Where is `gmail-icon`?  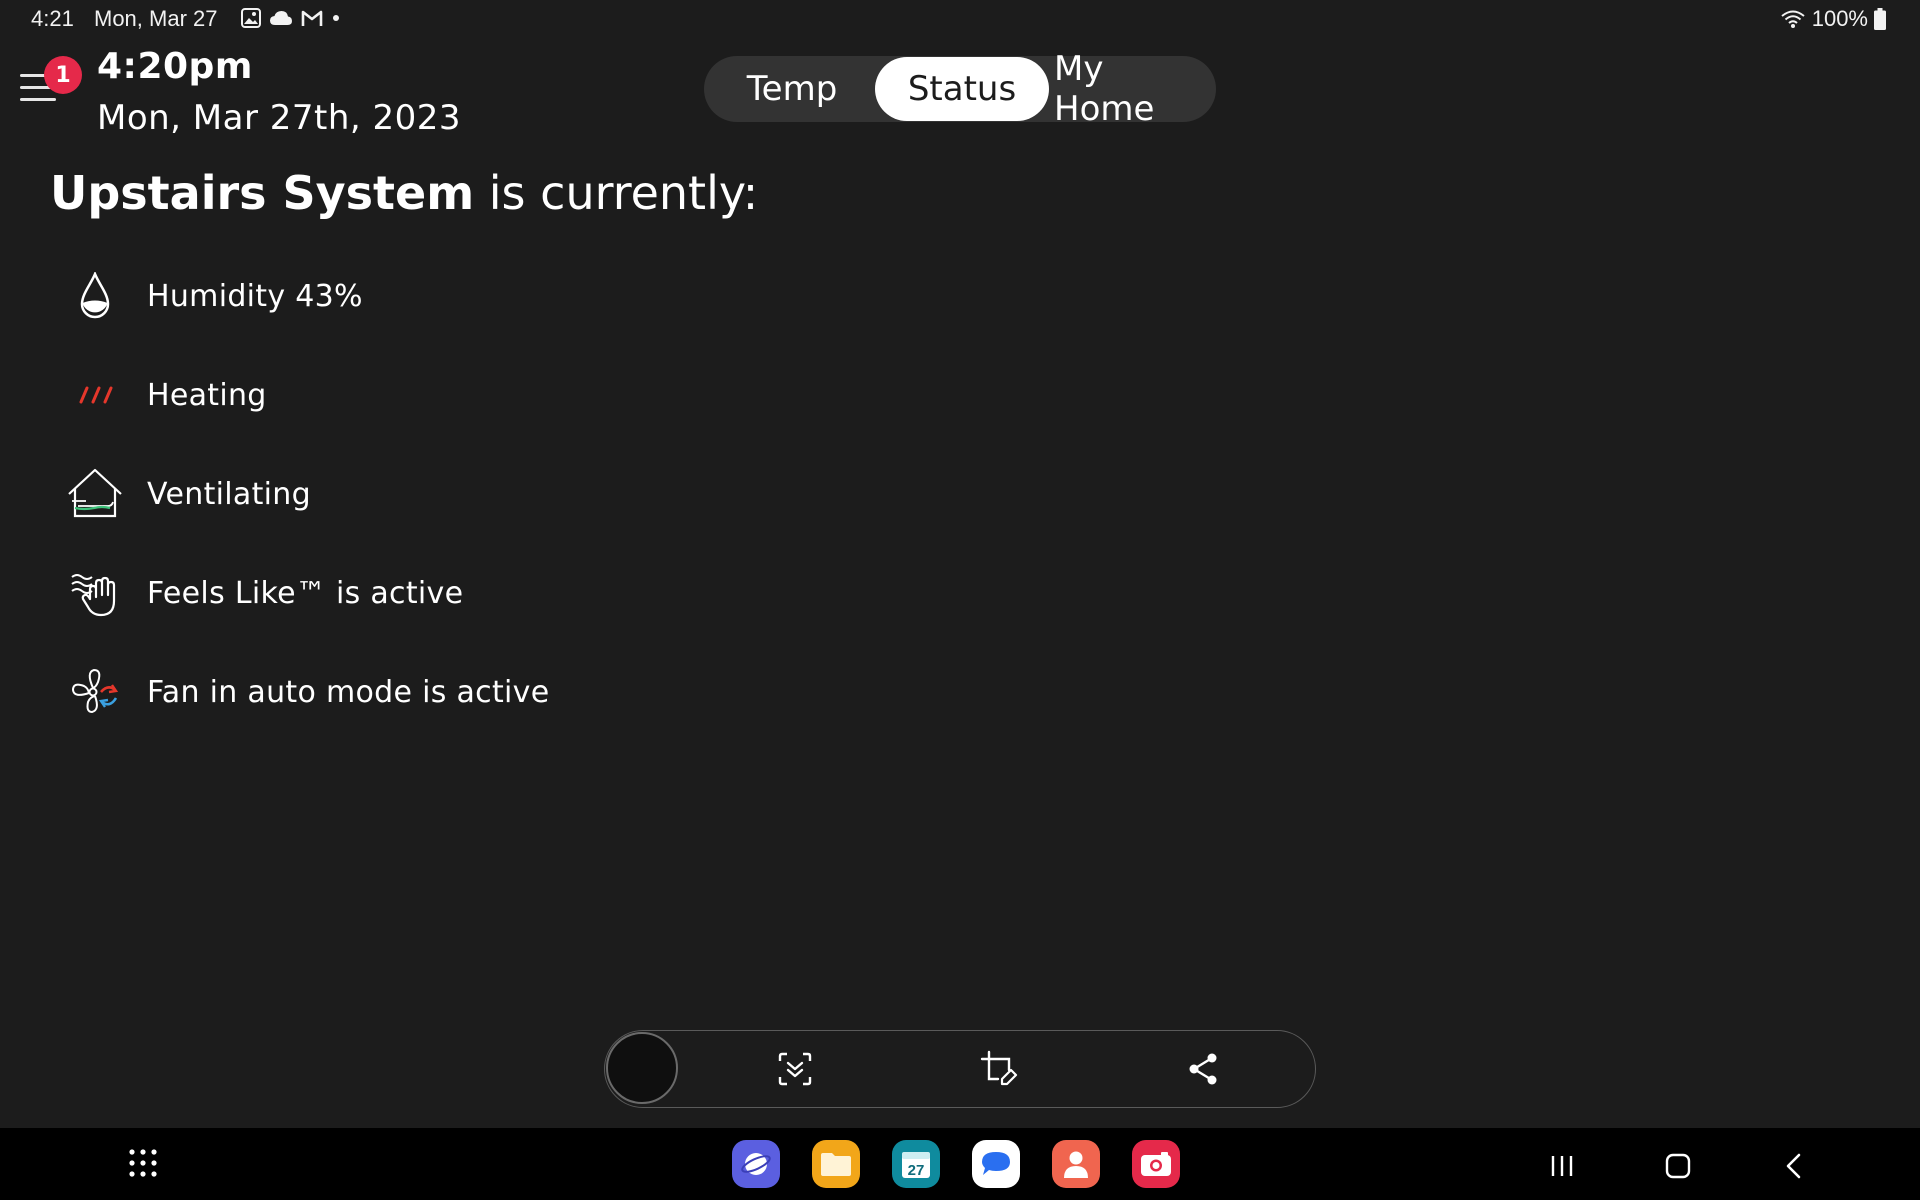
gmail-icon is located at coordinates (312, 18).